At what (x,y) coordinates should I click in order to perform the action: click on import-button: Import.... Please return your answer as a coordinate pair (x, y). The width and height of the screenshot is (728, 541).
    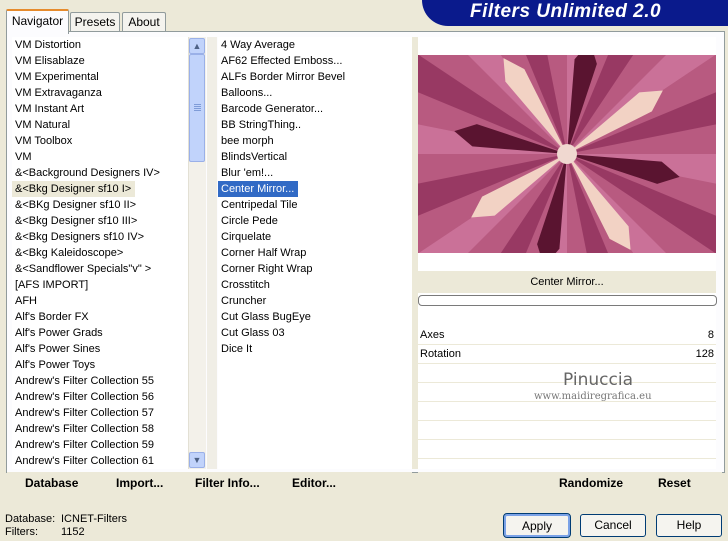
    Looking at the image, I should click on (139, 483).